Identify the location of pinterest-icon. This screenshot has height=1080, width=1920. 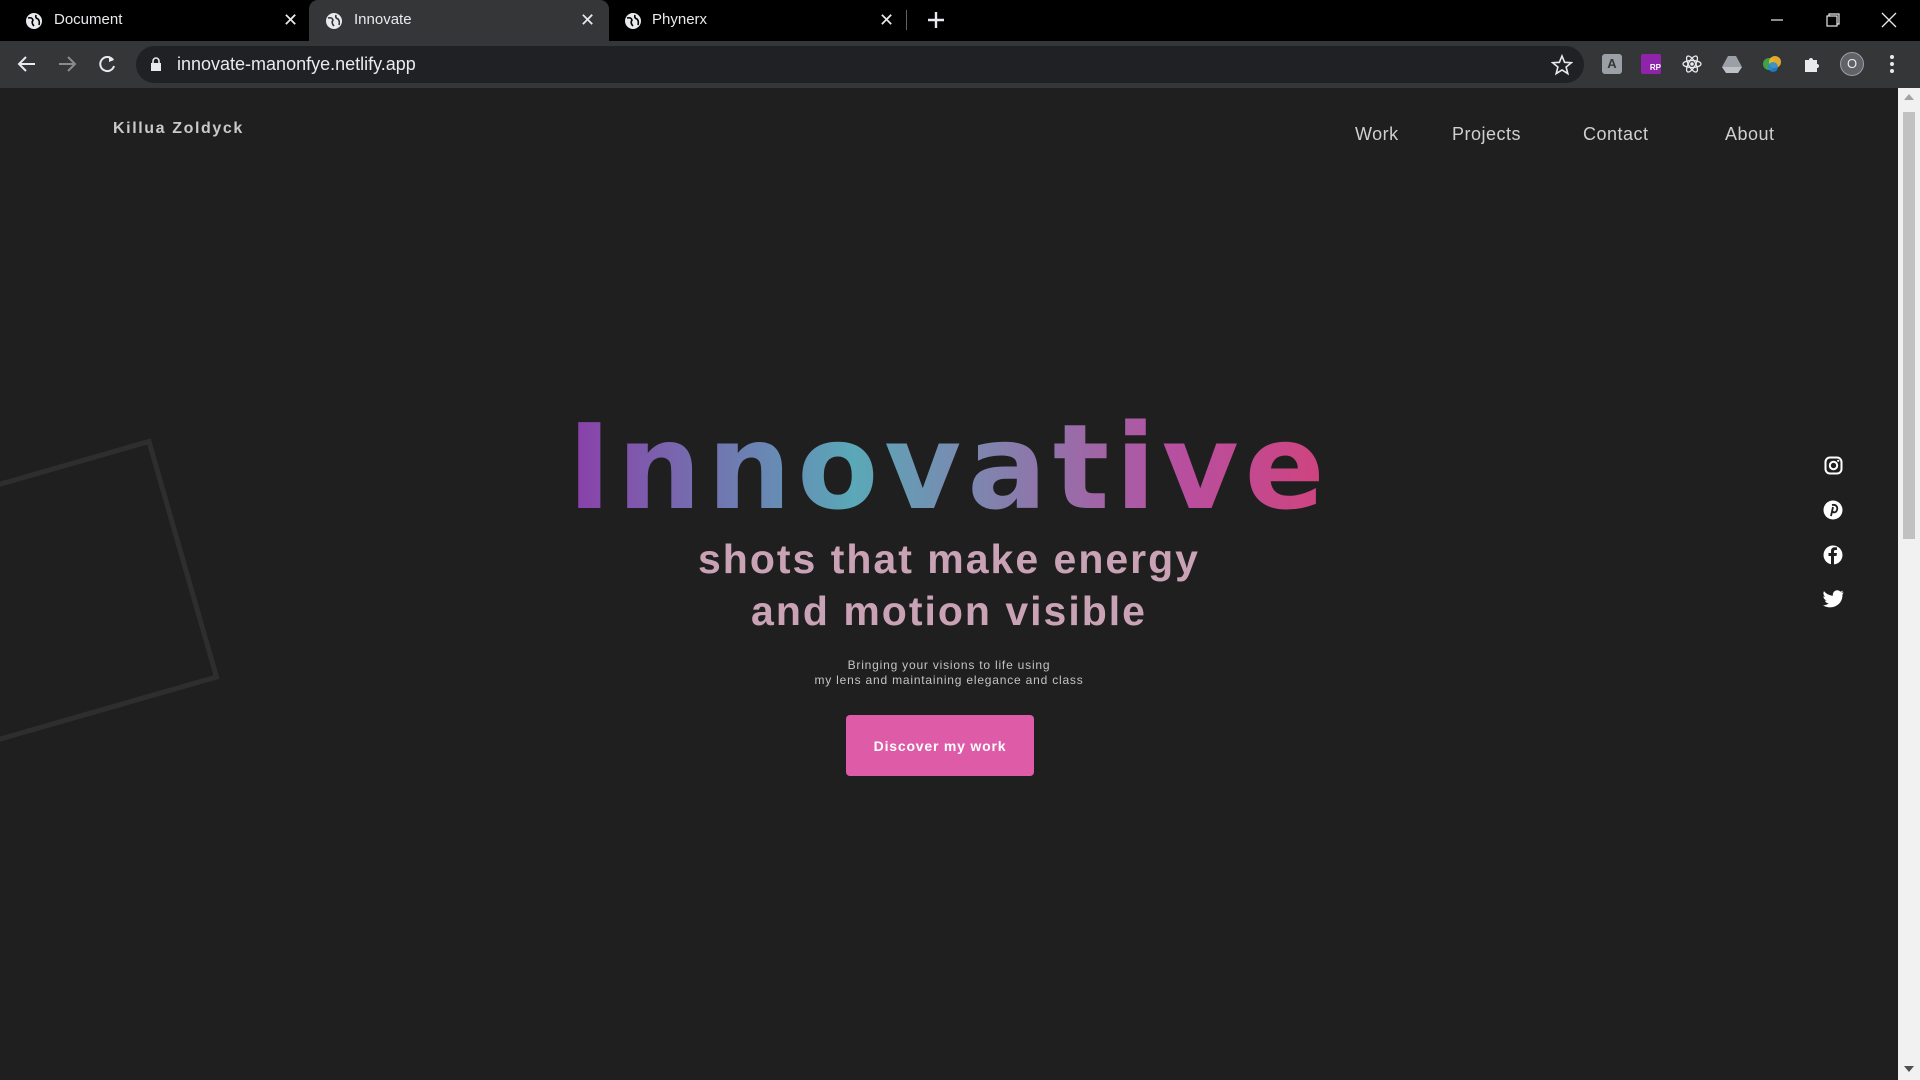
(1833, 510).